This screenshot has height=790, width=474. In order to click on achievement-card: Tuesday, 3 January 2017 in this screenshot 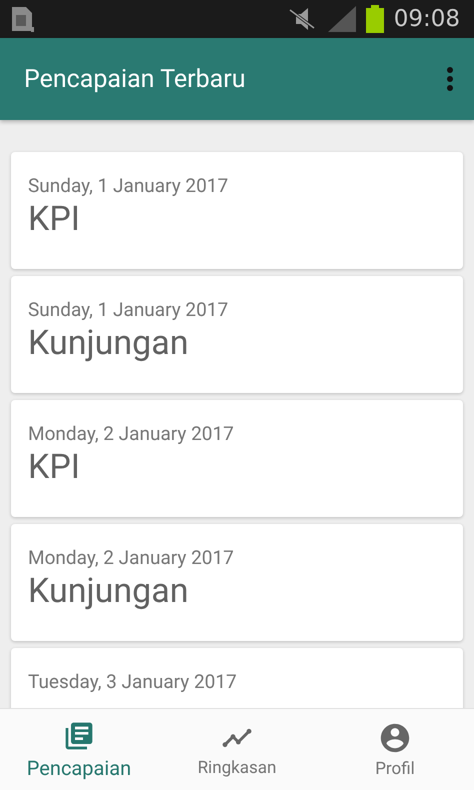, I will do `click(237, 678)`.